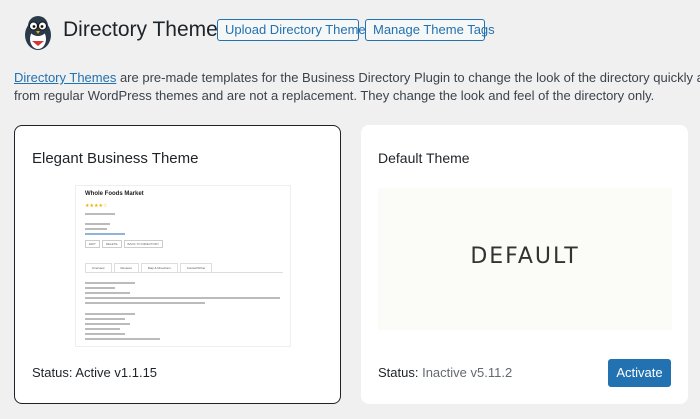  What do you see at coordinates (92, 244) in the screenshot?
I see `preview-edit-button: EDIT` at bounding box center [92, 244].